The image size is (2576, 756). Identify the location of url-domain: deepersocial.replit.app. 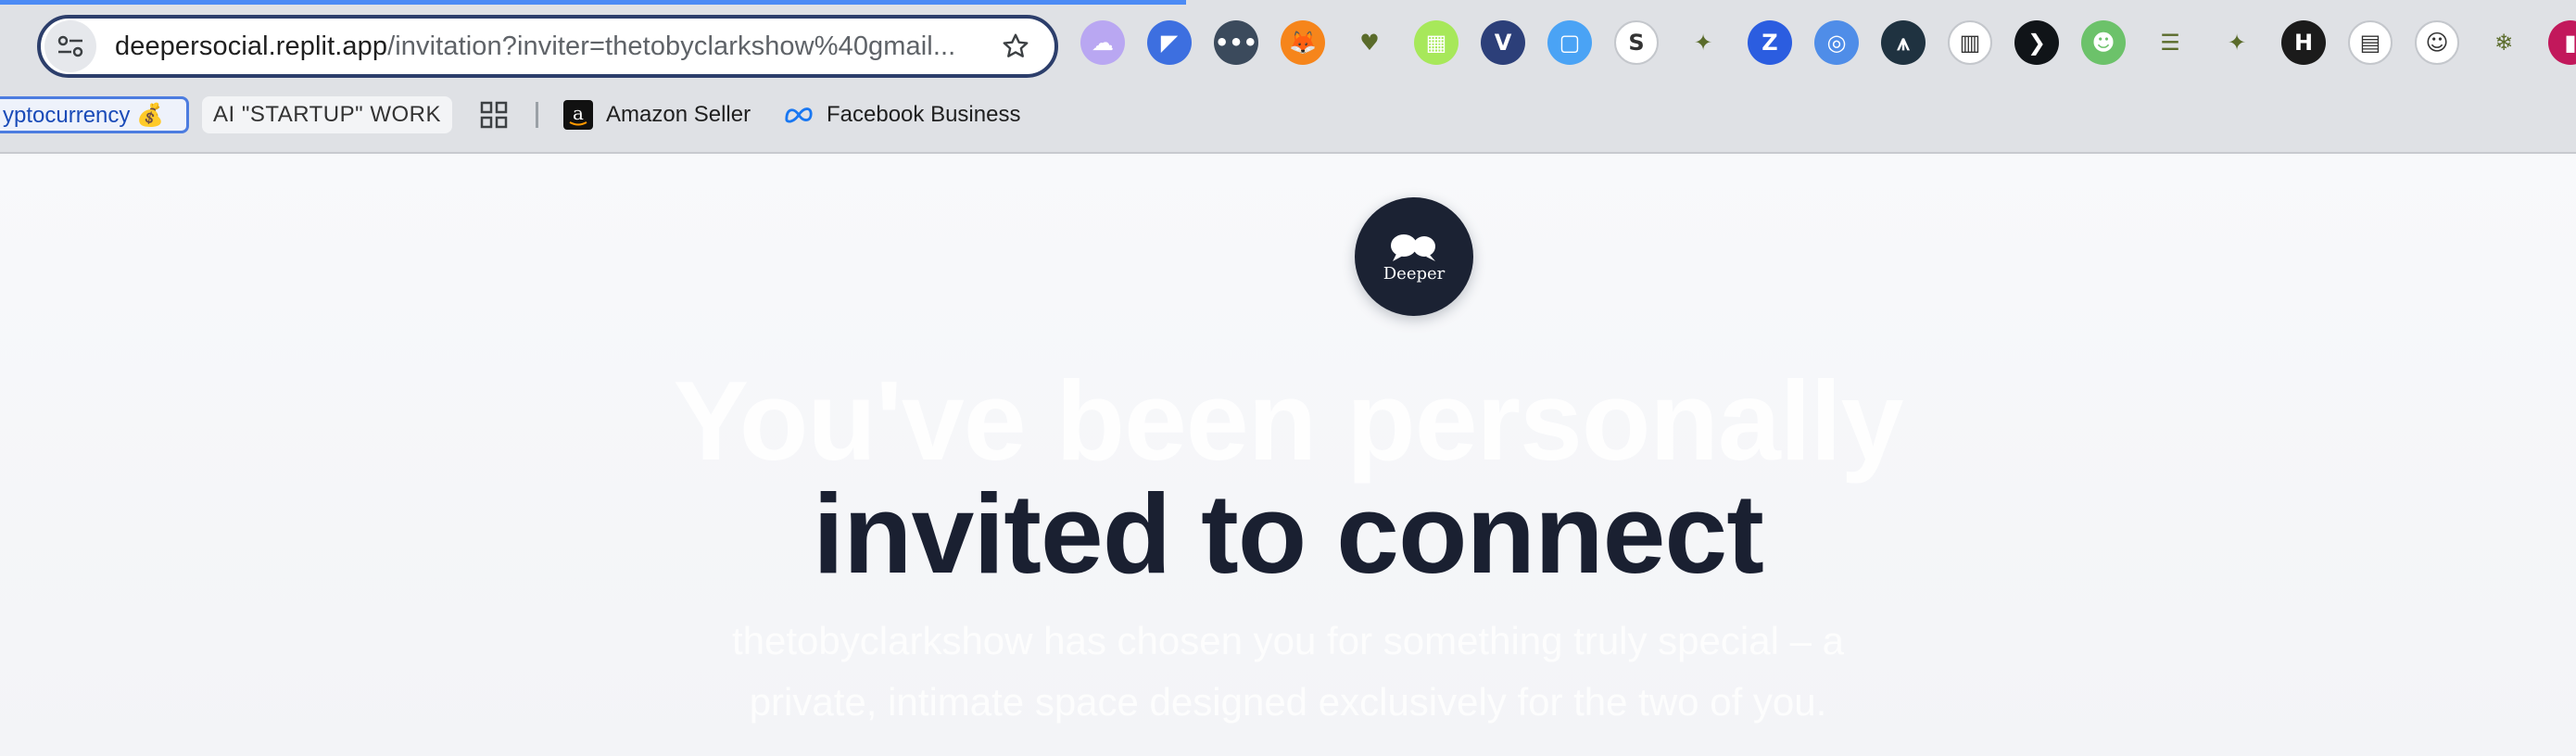
(251, 46).